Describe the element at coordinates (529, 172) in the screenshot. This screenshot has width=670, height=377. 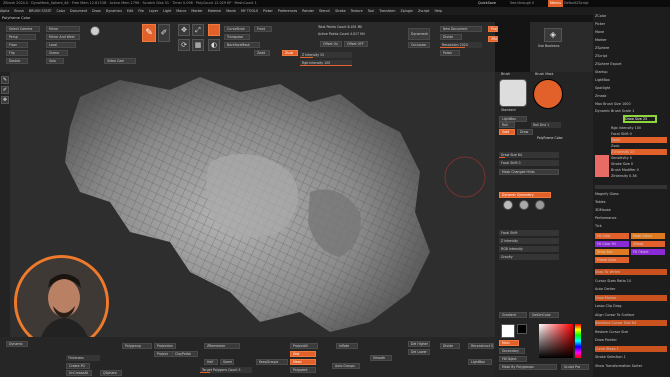
I see `mask-changed-button: Mask Changed Hints` at that location.